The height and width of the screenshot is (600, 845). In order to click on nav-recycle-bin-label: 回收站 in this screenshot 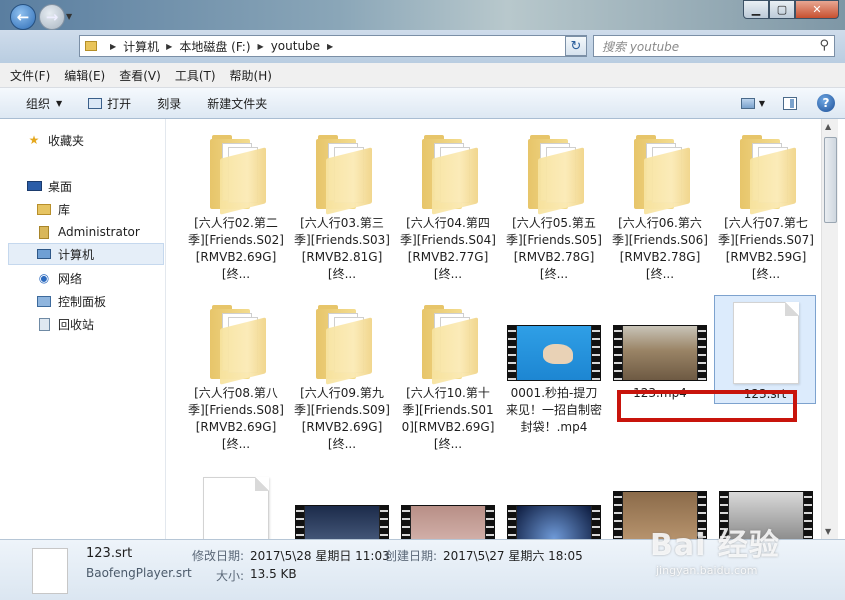, I will do `click(76, 324)`.